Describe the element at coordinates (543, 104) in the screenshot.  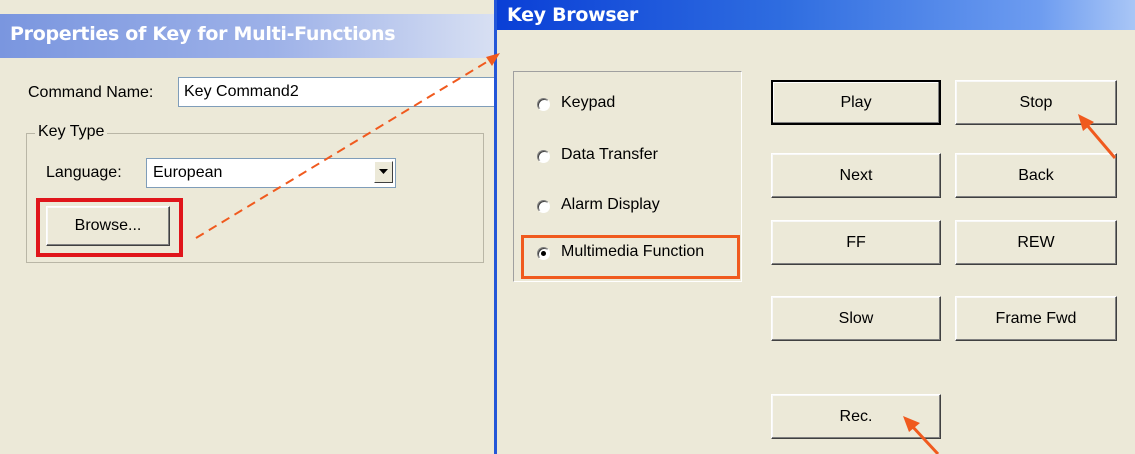
I see `radio-keypad` at that location.